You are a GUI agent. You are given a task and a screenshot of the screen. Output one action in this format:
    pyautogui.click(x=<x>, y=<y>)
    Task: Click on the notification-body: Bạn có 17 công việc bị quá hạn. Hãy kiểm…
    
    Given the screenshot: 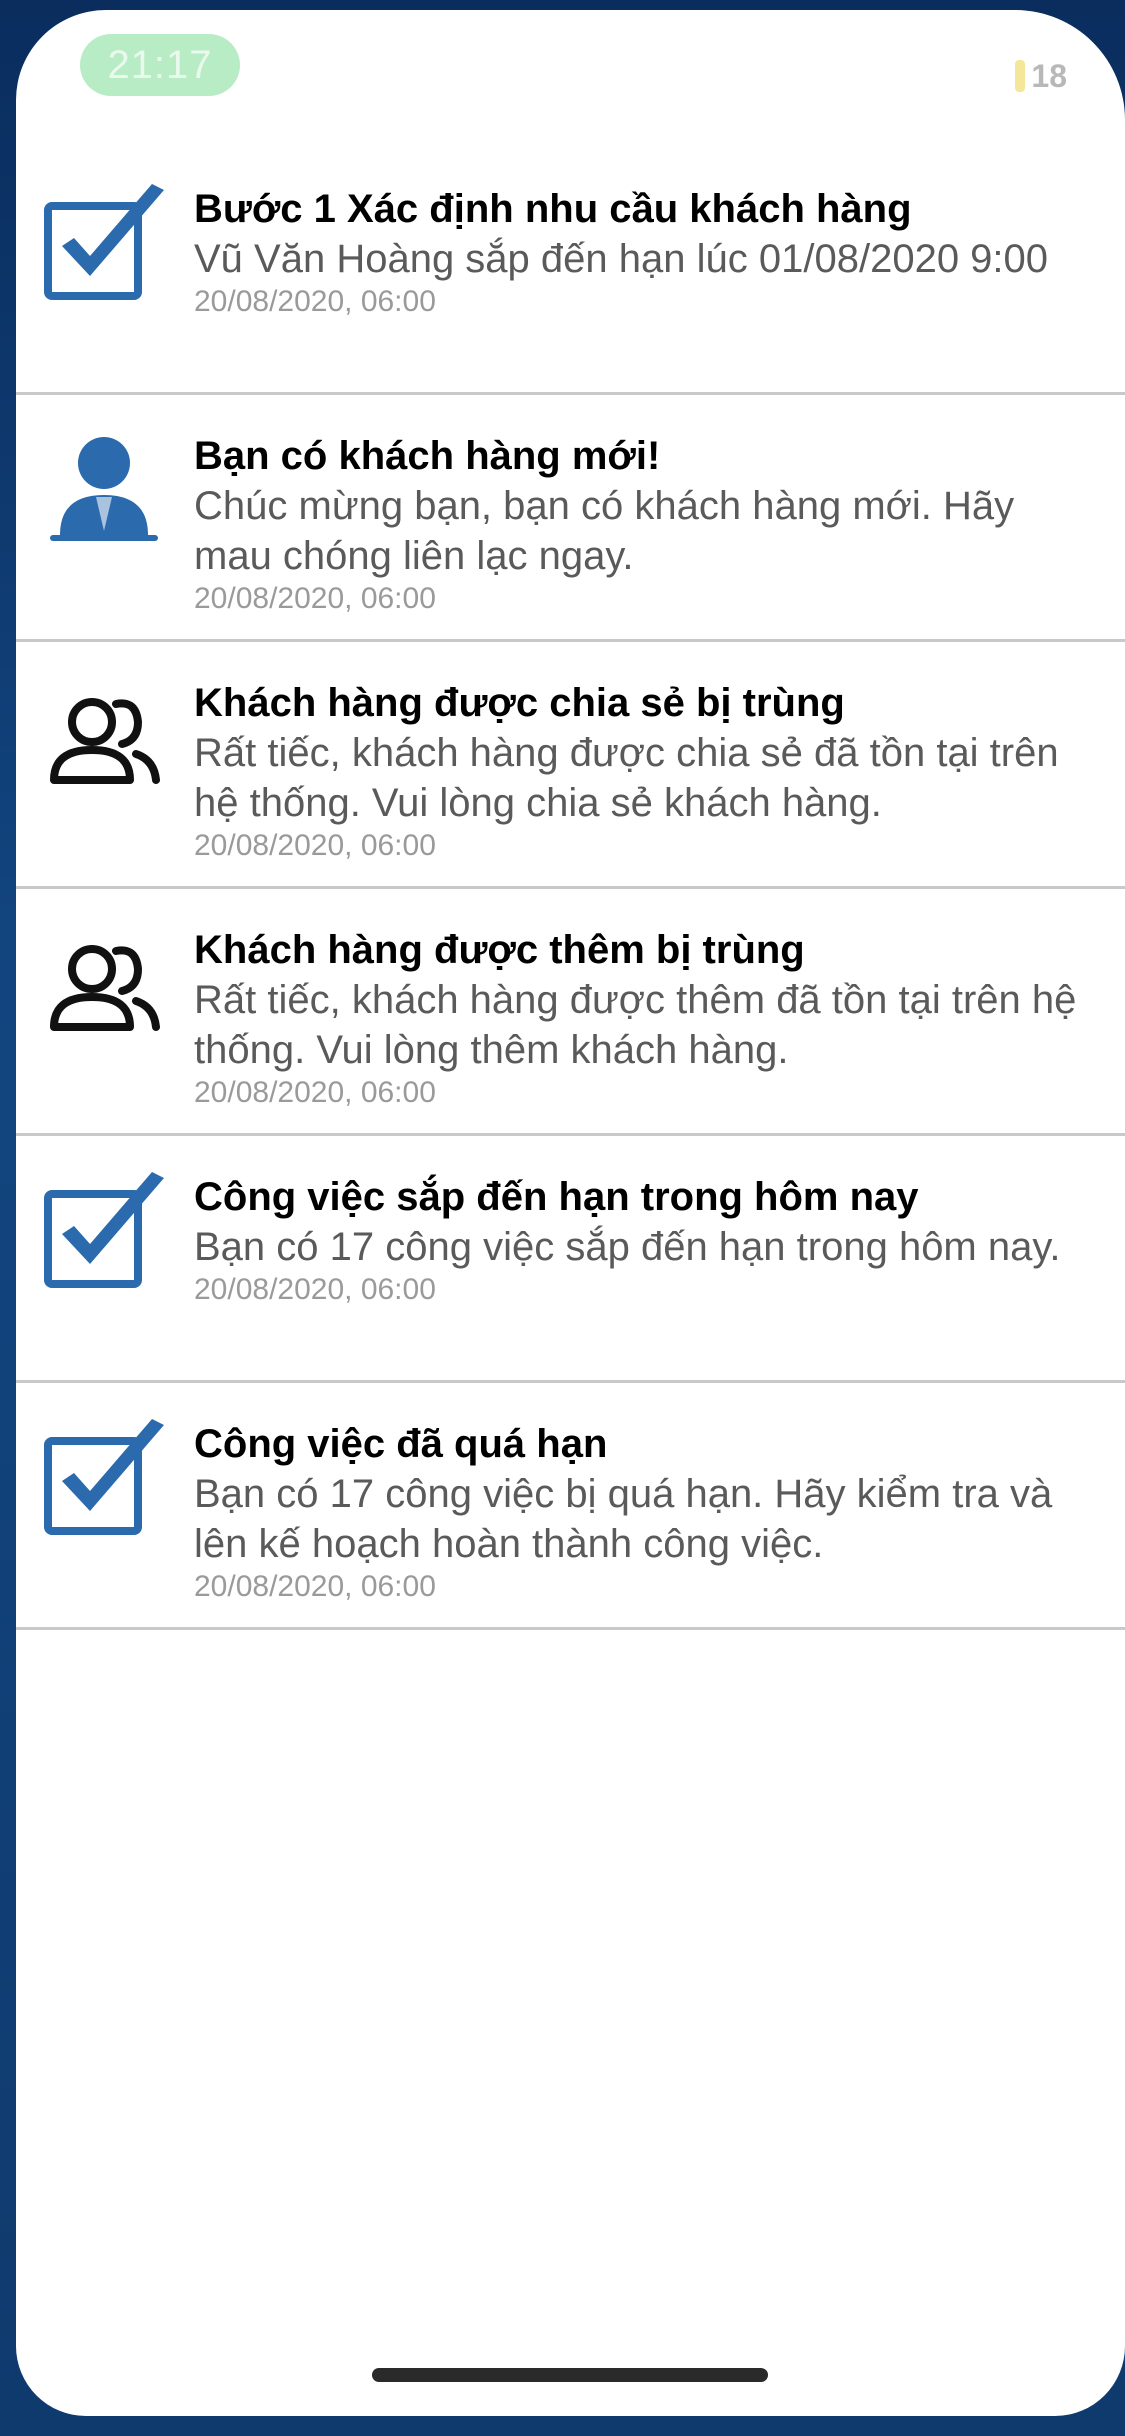 What is the action you would take?
    pyautogui.click(x=623, y=1519)
    